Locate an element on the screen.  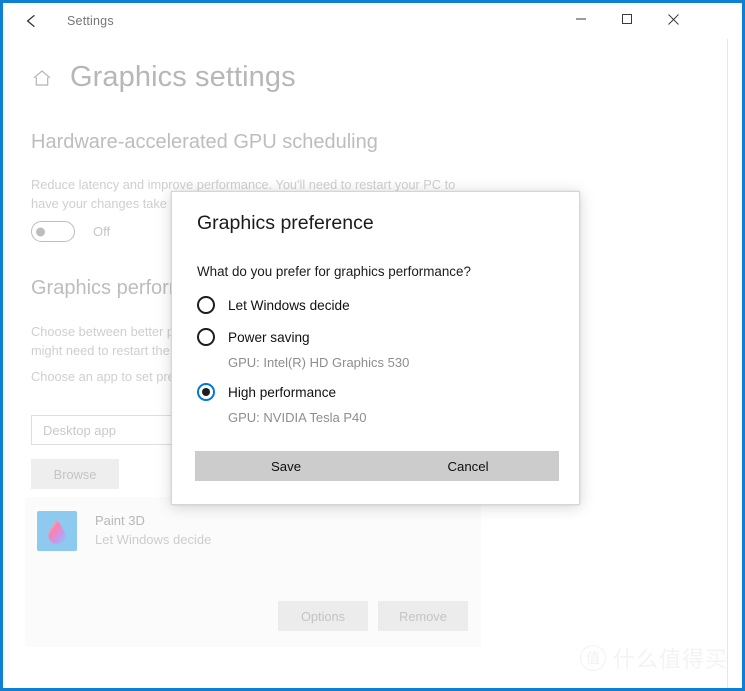
maximize-button is located at coordinates (627, 19).